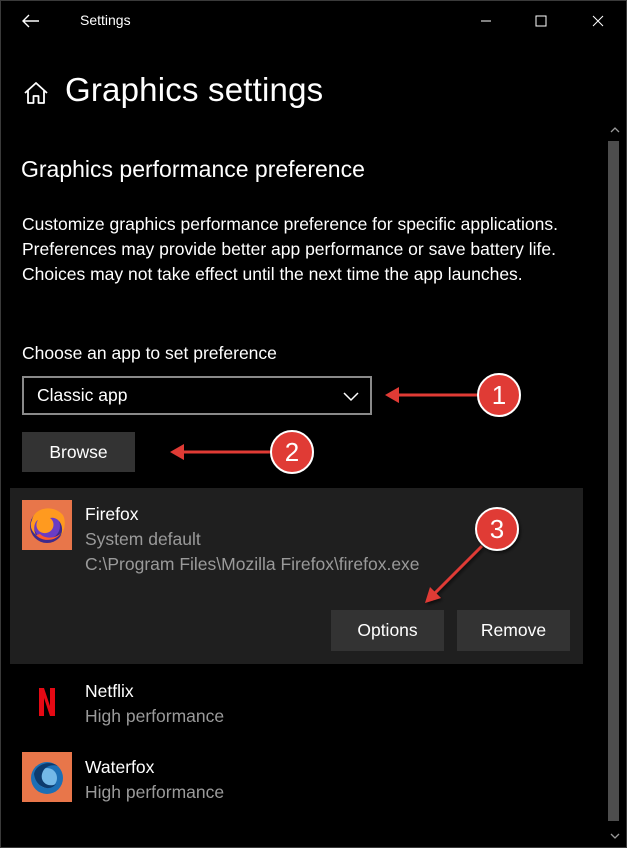  What do you see at coordinates (47, 701) in the screenshot?
I see `netflix-icon` at bounding box center [47, 701].